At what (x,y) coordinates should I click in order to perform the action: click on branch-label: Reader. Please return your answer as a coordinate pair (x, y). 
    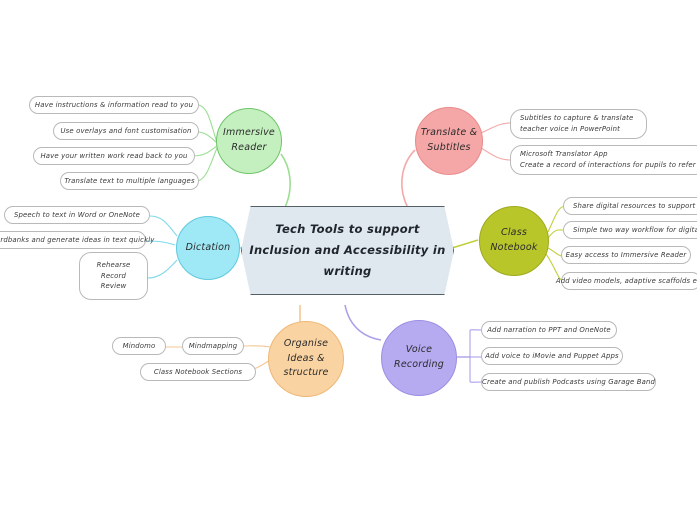
    Looking at the image, I should click on (249, 147).